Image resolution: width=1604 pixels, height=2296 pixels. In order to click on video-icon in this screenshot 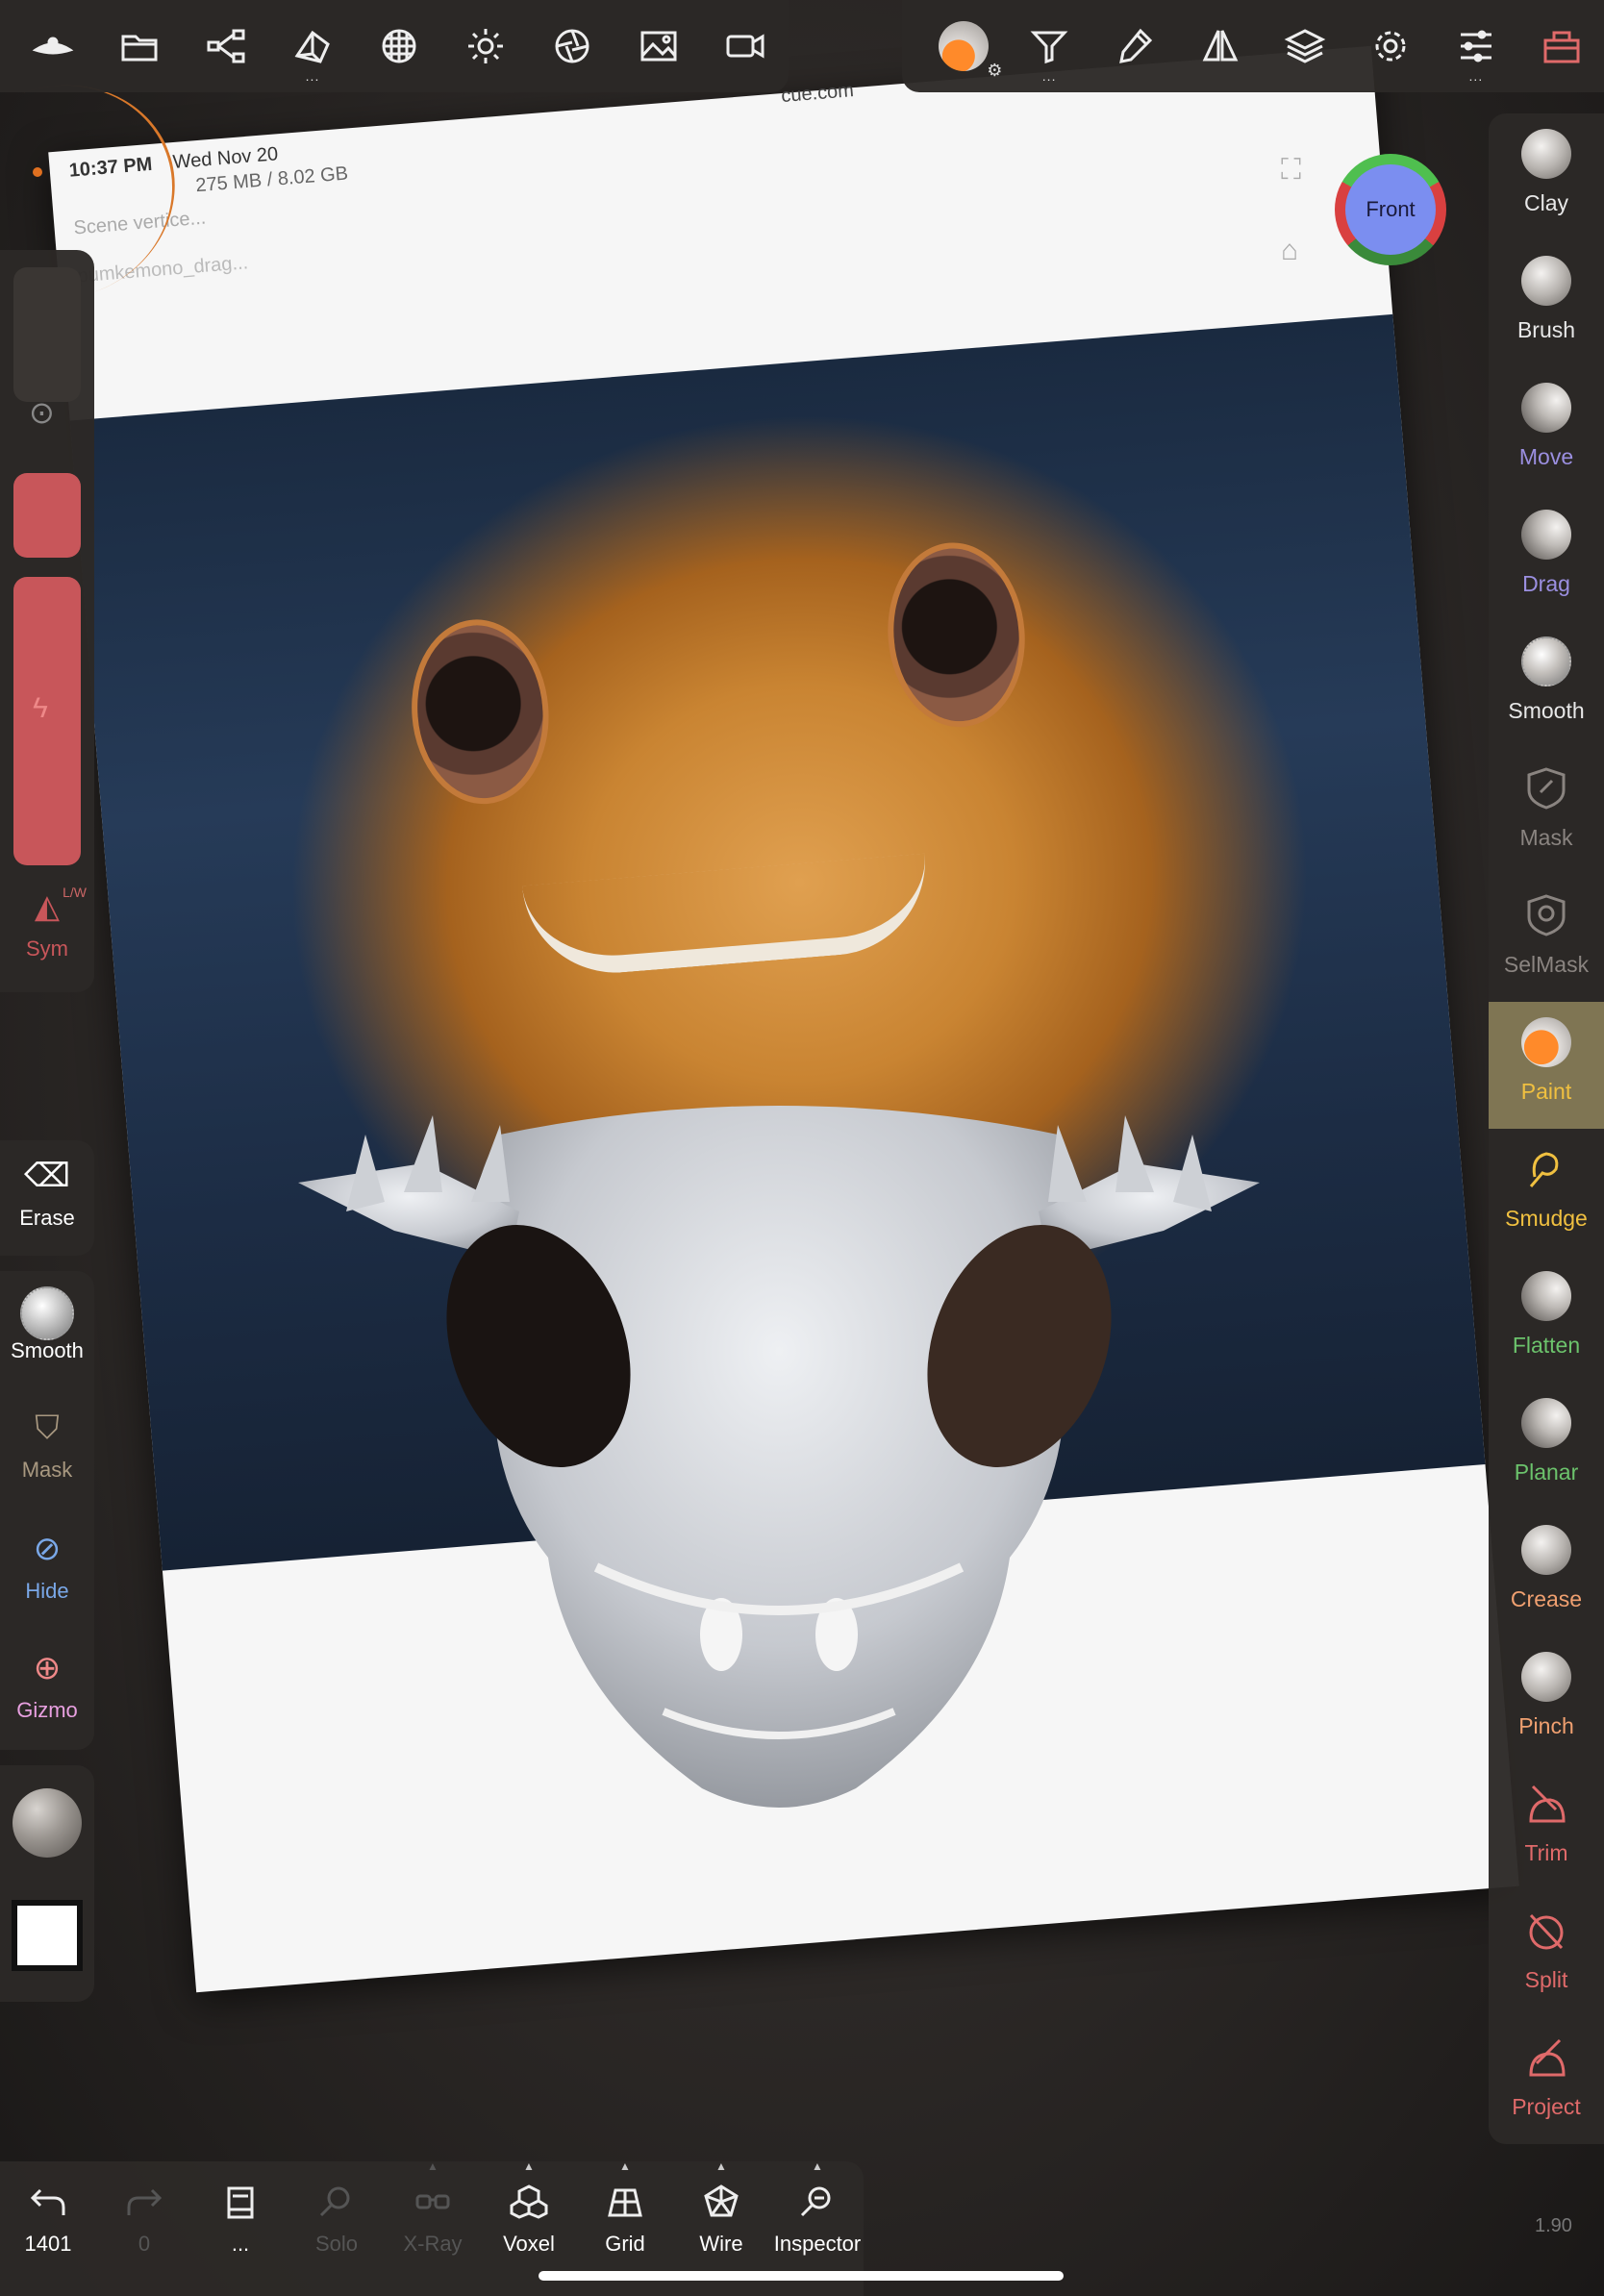, I will do `click(745, 46)`.